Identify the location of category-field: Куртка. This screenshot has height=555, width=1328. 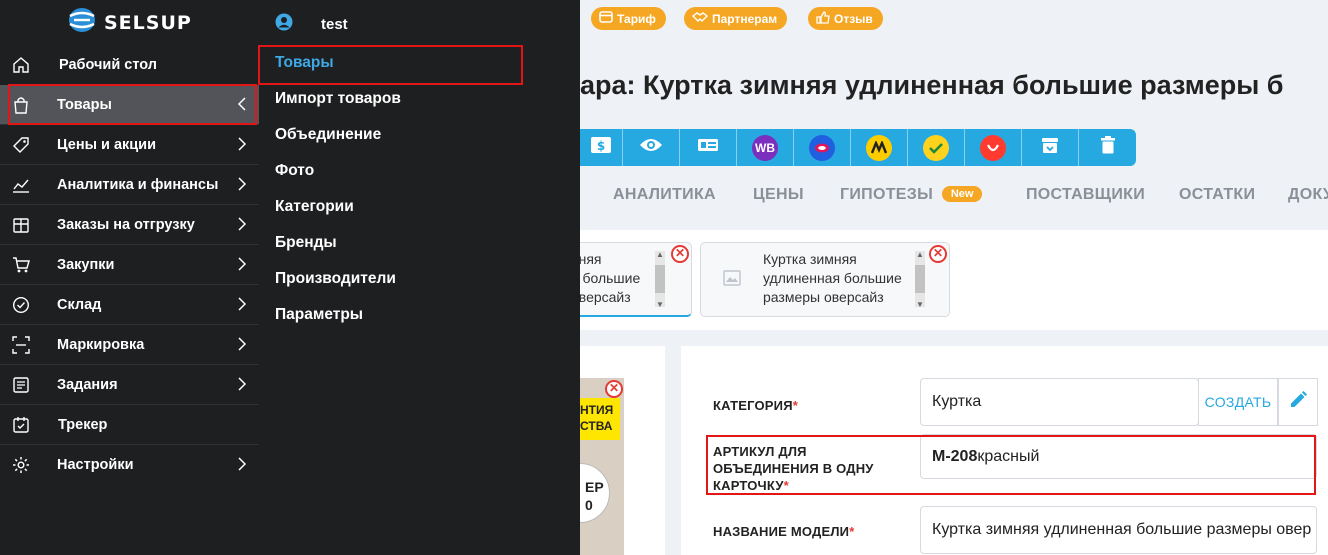
(1059, 402).